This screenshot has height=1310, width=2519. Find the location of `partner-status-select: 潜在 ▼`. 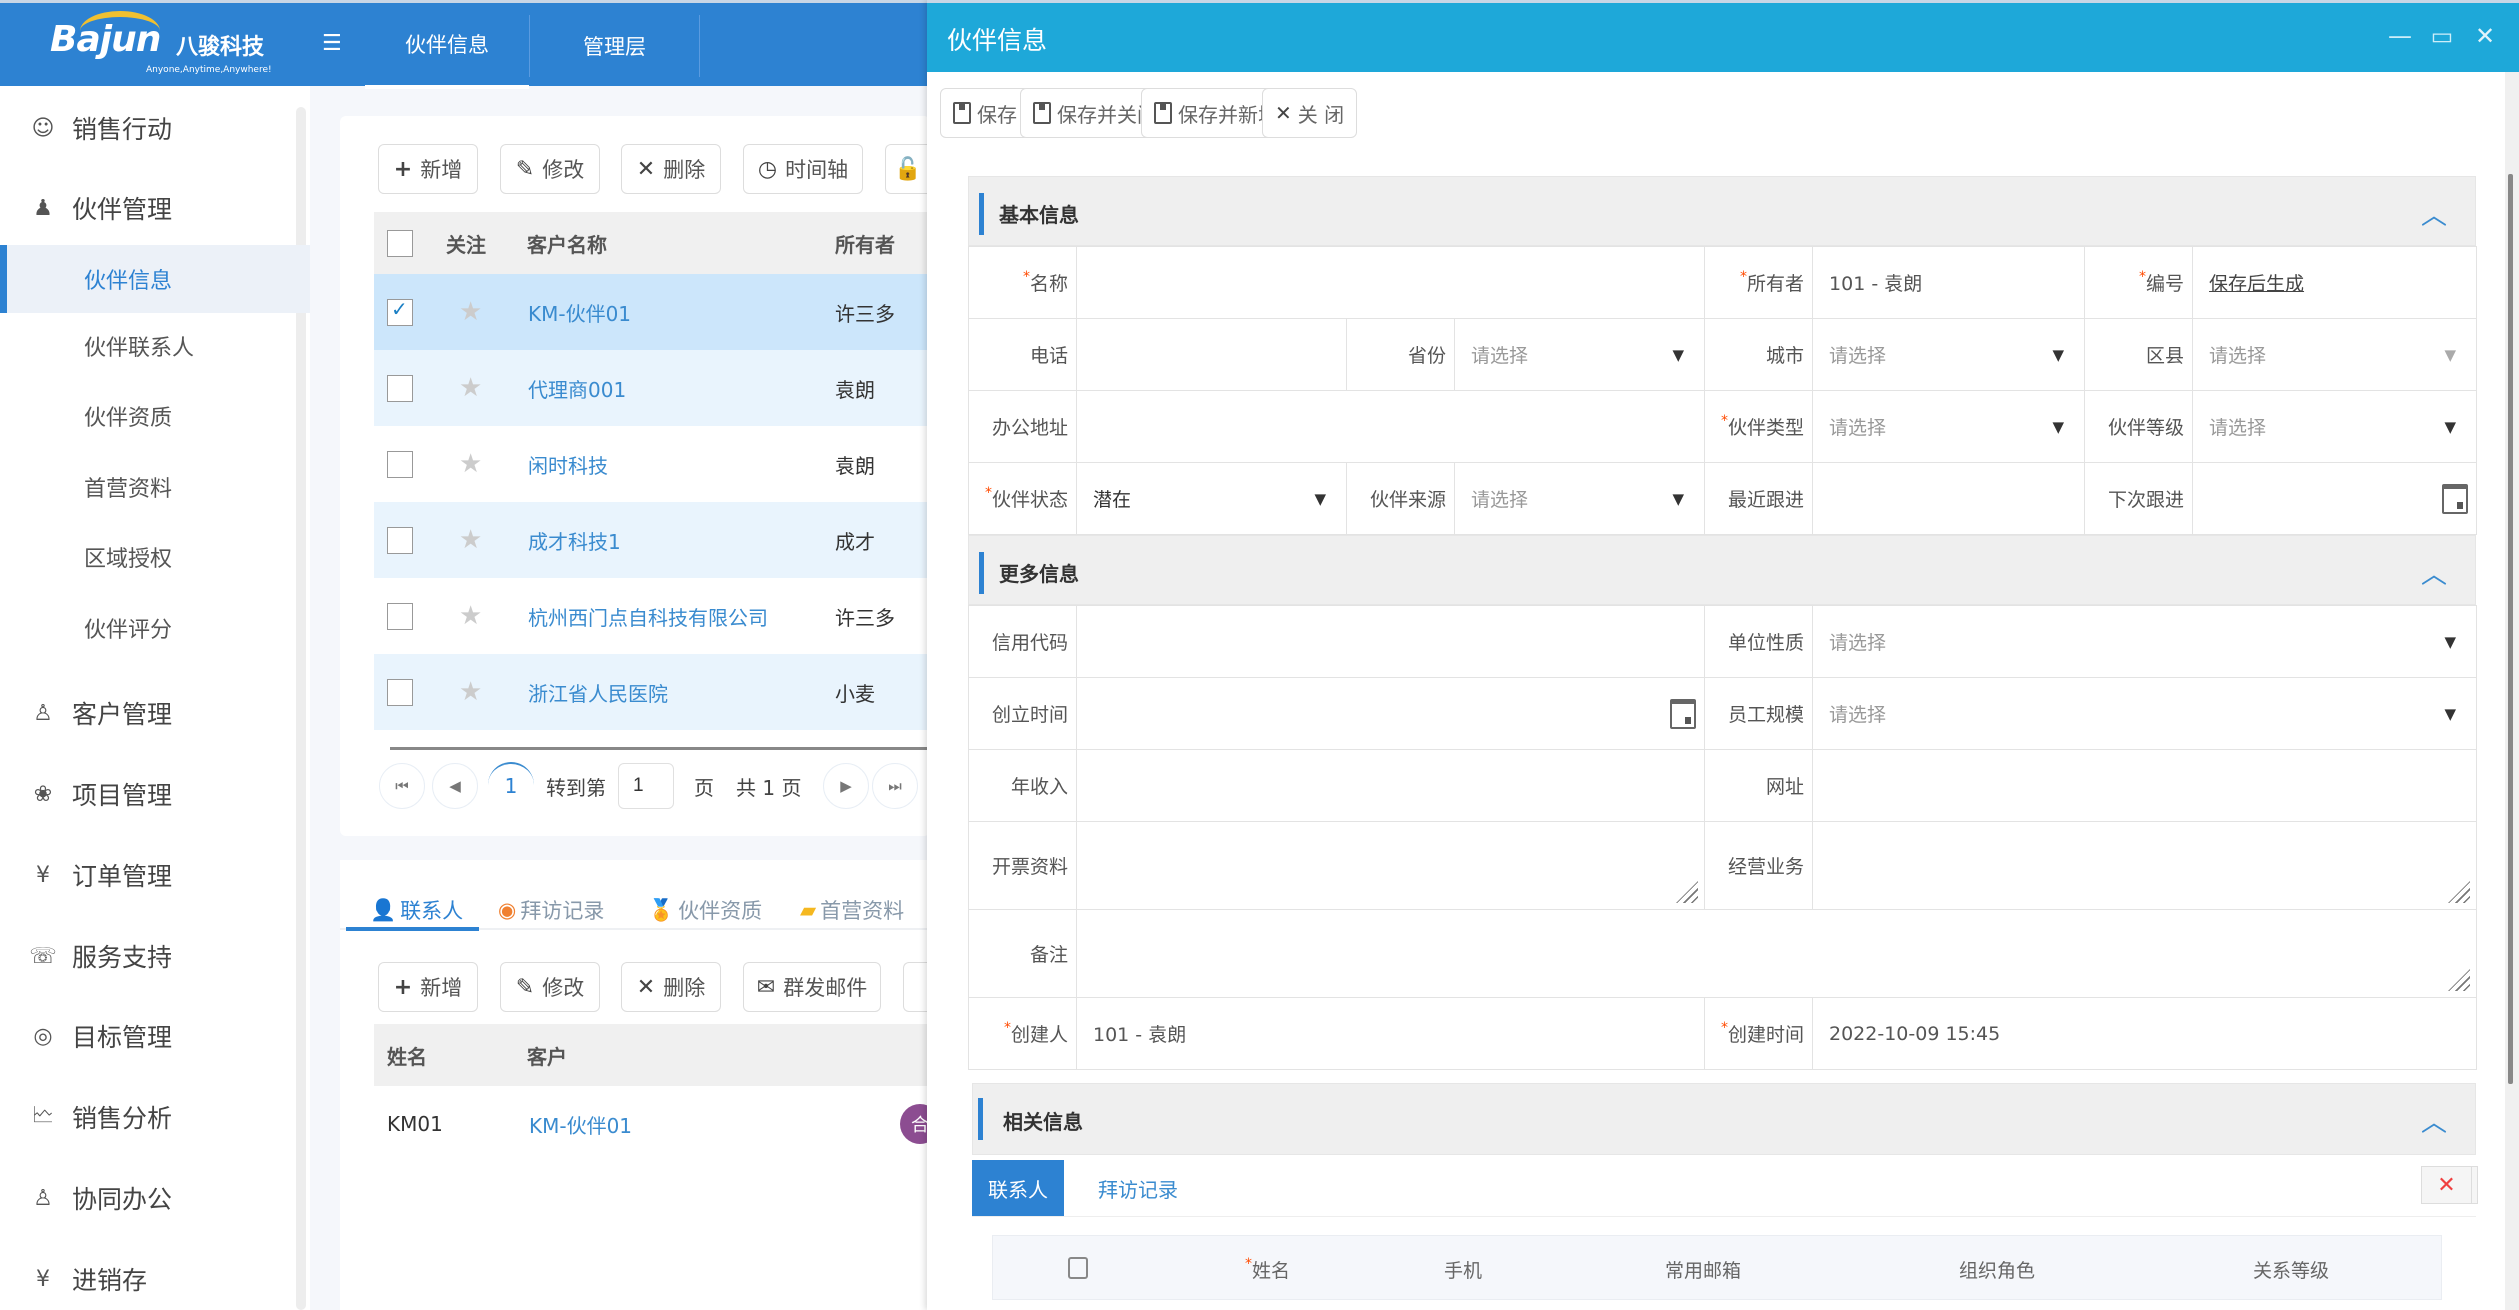

partner-status-select: 潜在 ▼ is located at coordinates (1211, 498).